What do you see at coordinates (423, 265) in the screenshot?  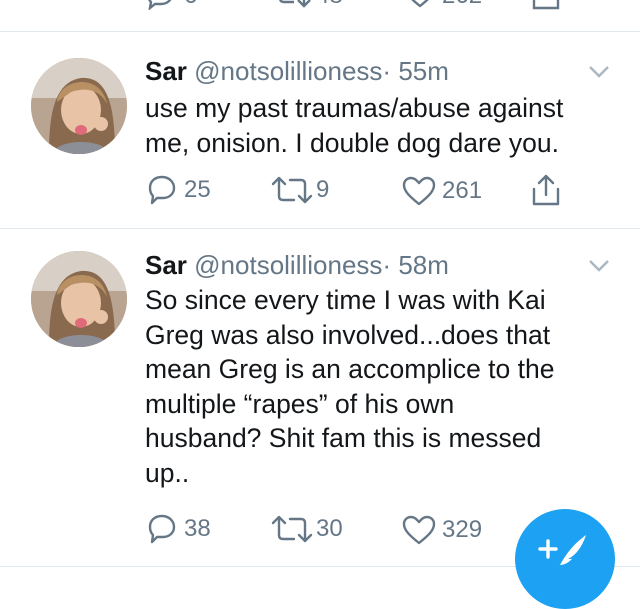 I see `timestamp: 58m` at bounding box center [423, 265].